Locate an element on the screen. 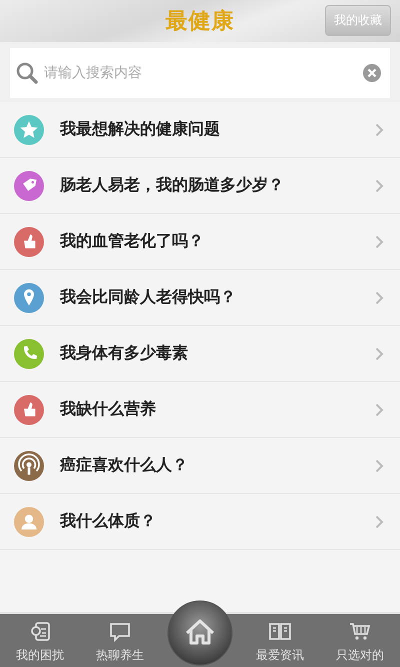  list-item: 我什么体质？ is located at coordinates (200, 522).